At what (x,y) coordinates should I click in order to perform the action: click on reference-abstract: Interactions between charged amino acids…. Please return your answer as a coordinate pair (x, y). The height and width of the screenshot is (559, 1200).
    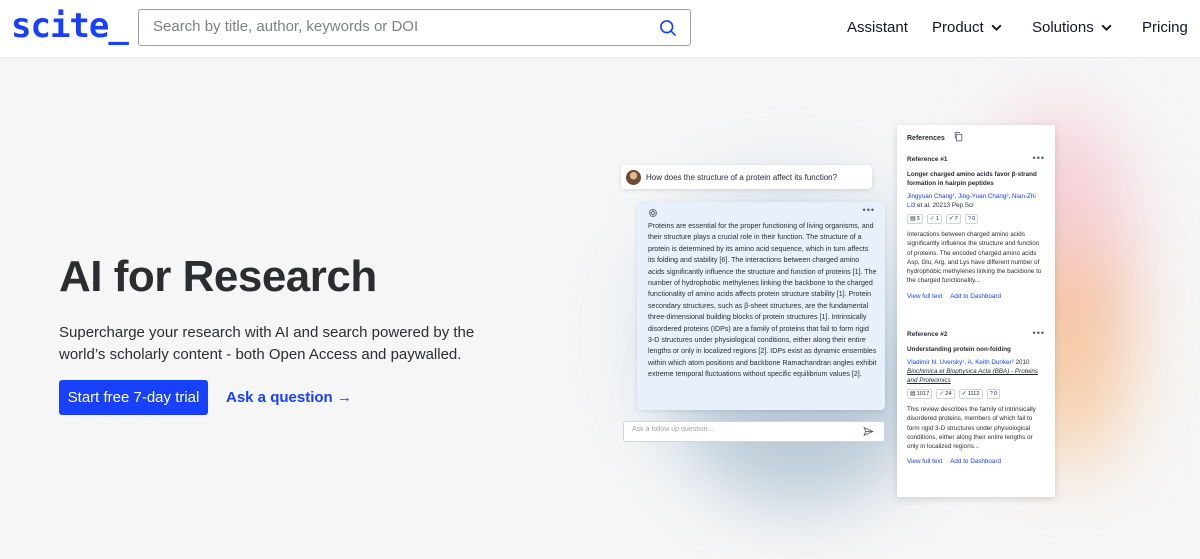
    Looking at the image, I should click on (974, 258).